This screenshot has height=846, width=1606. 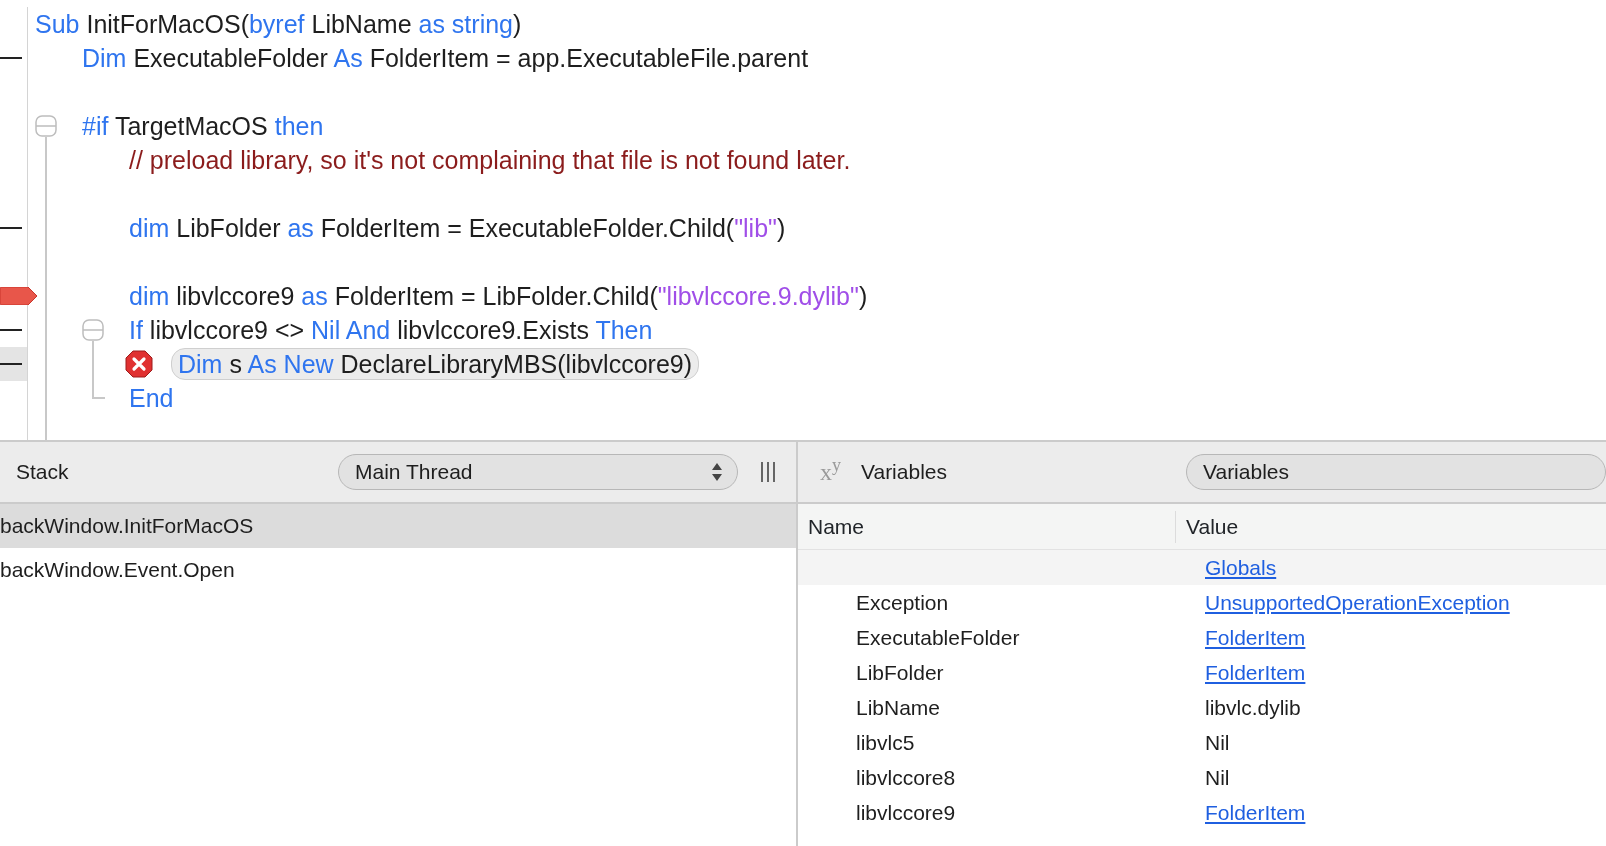 I want to click on column-header: Value, so click(x=1207, y=526).